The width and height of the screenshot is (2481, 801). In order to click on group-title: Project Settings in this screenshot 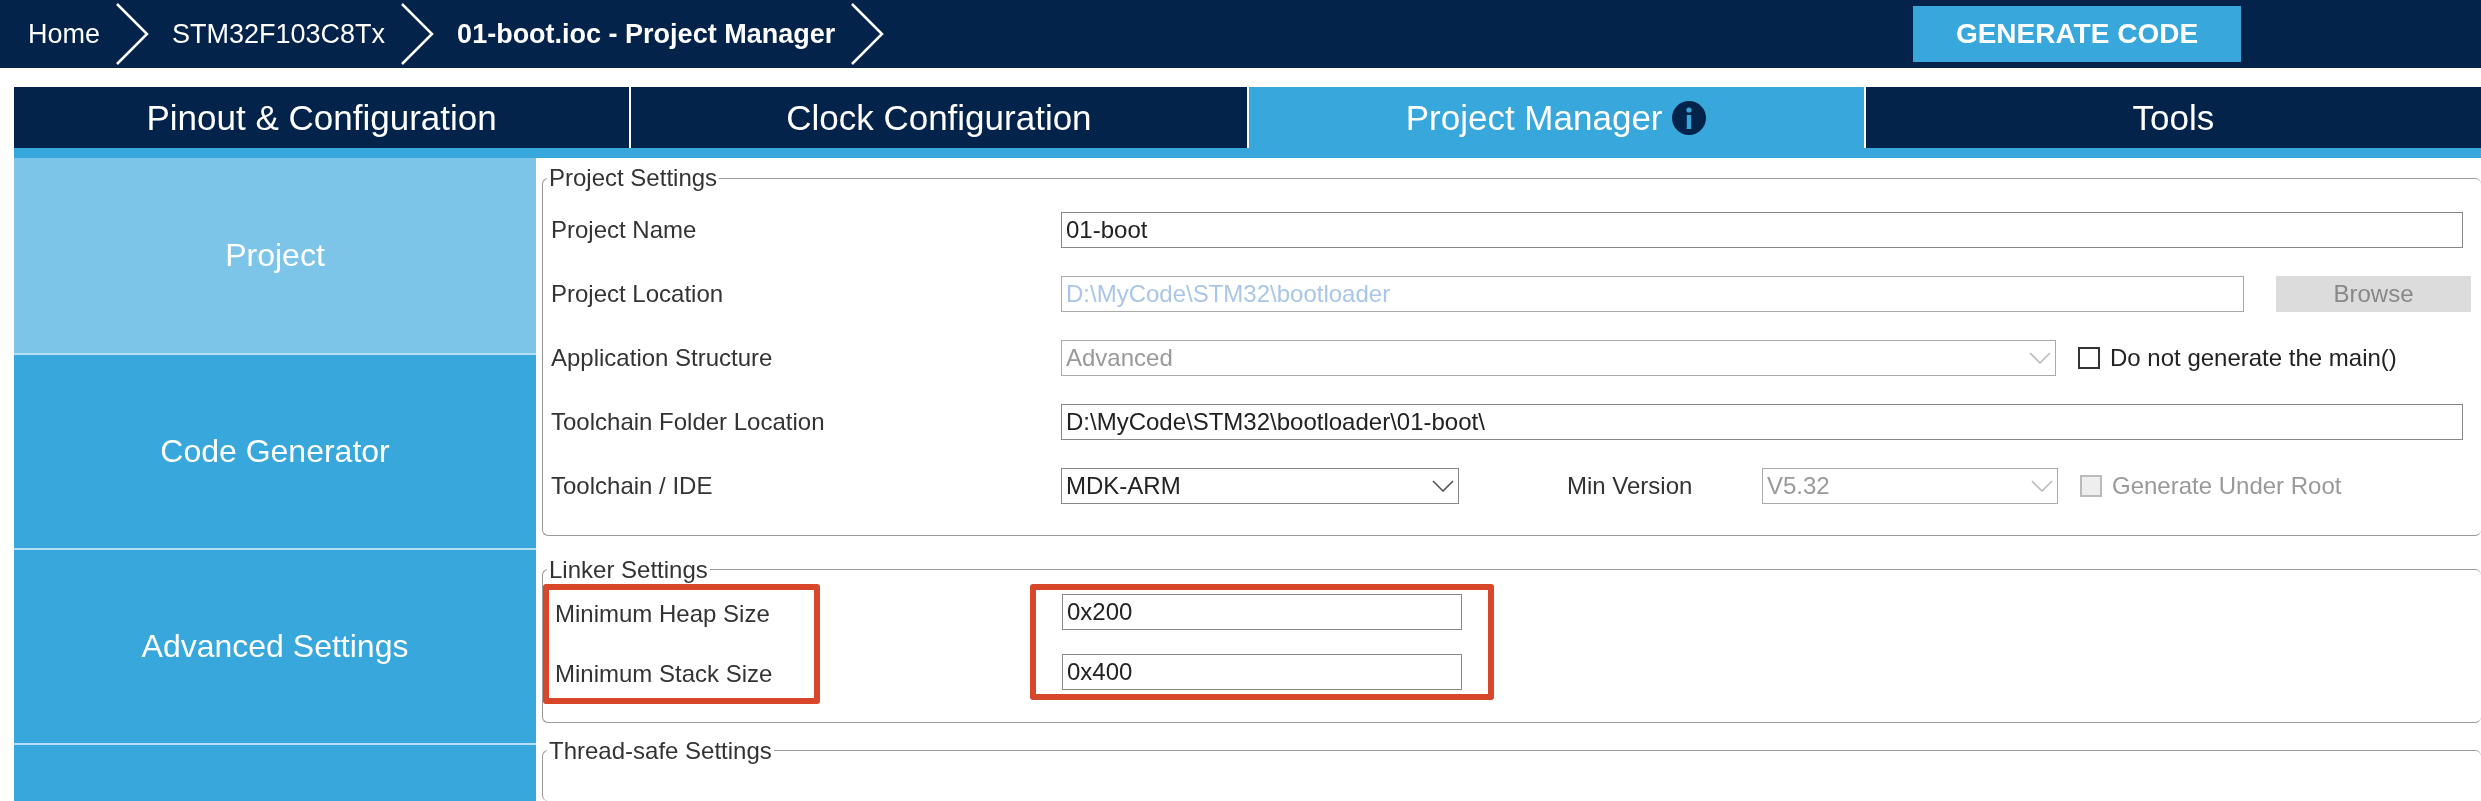, I will do `click(633, 178)`.